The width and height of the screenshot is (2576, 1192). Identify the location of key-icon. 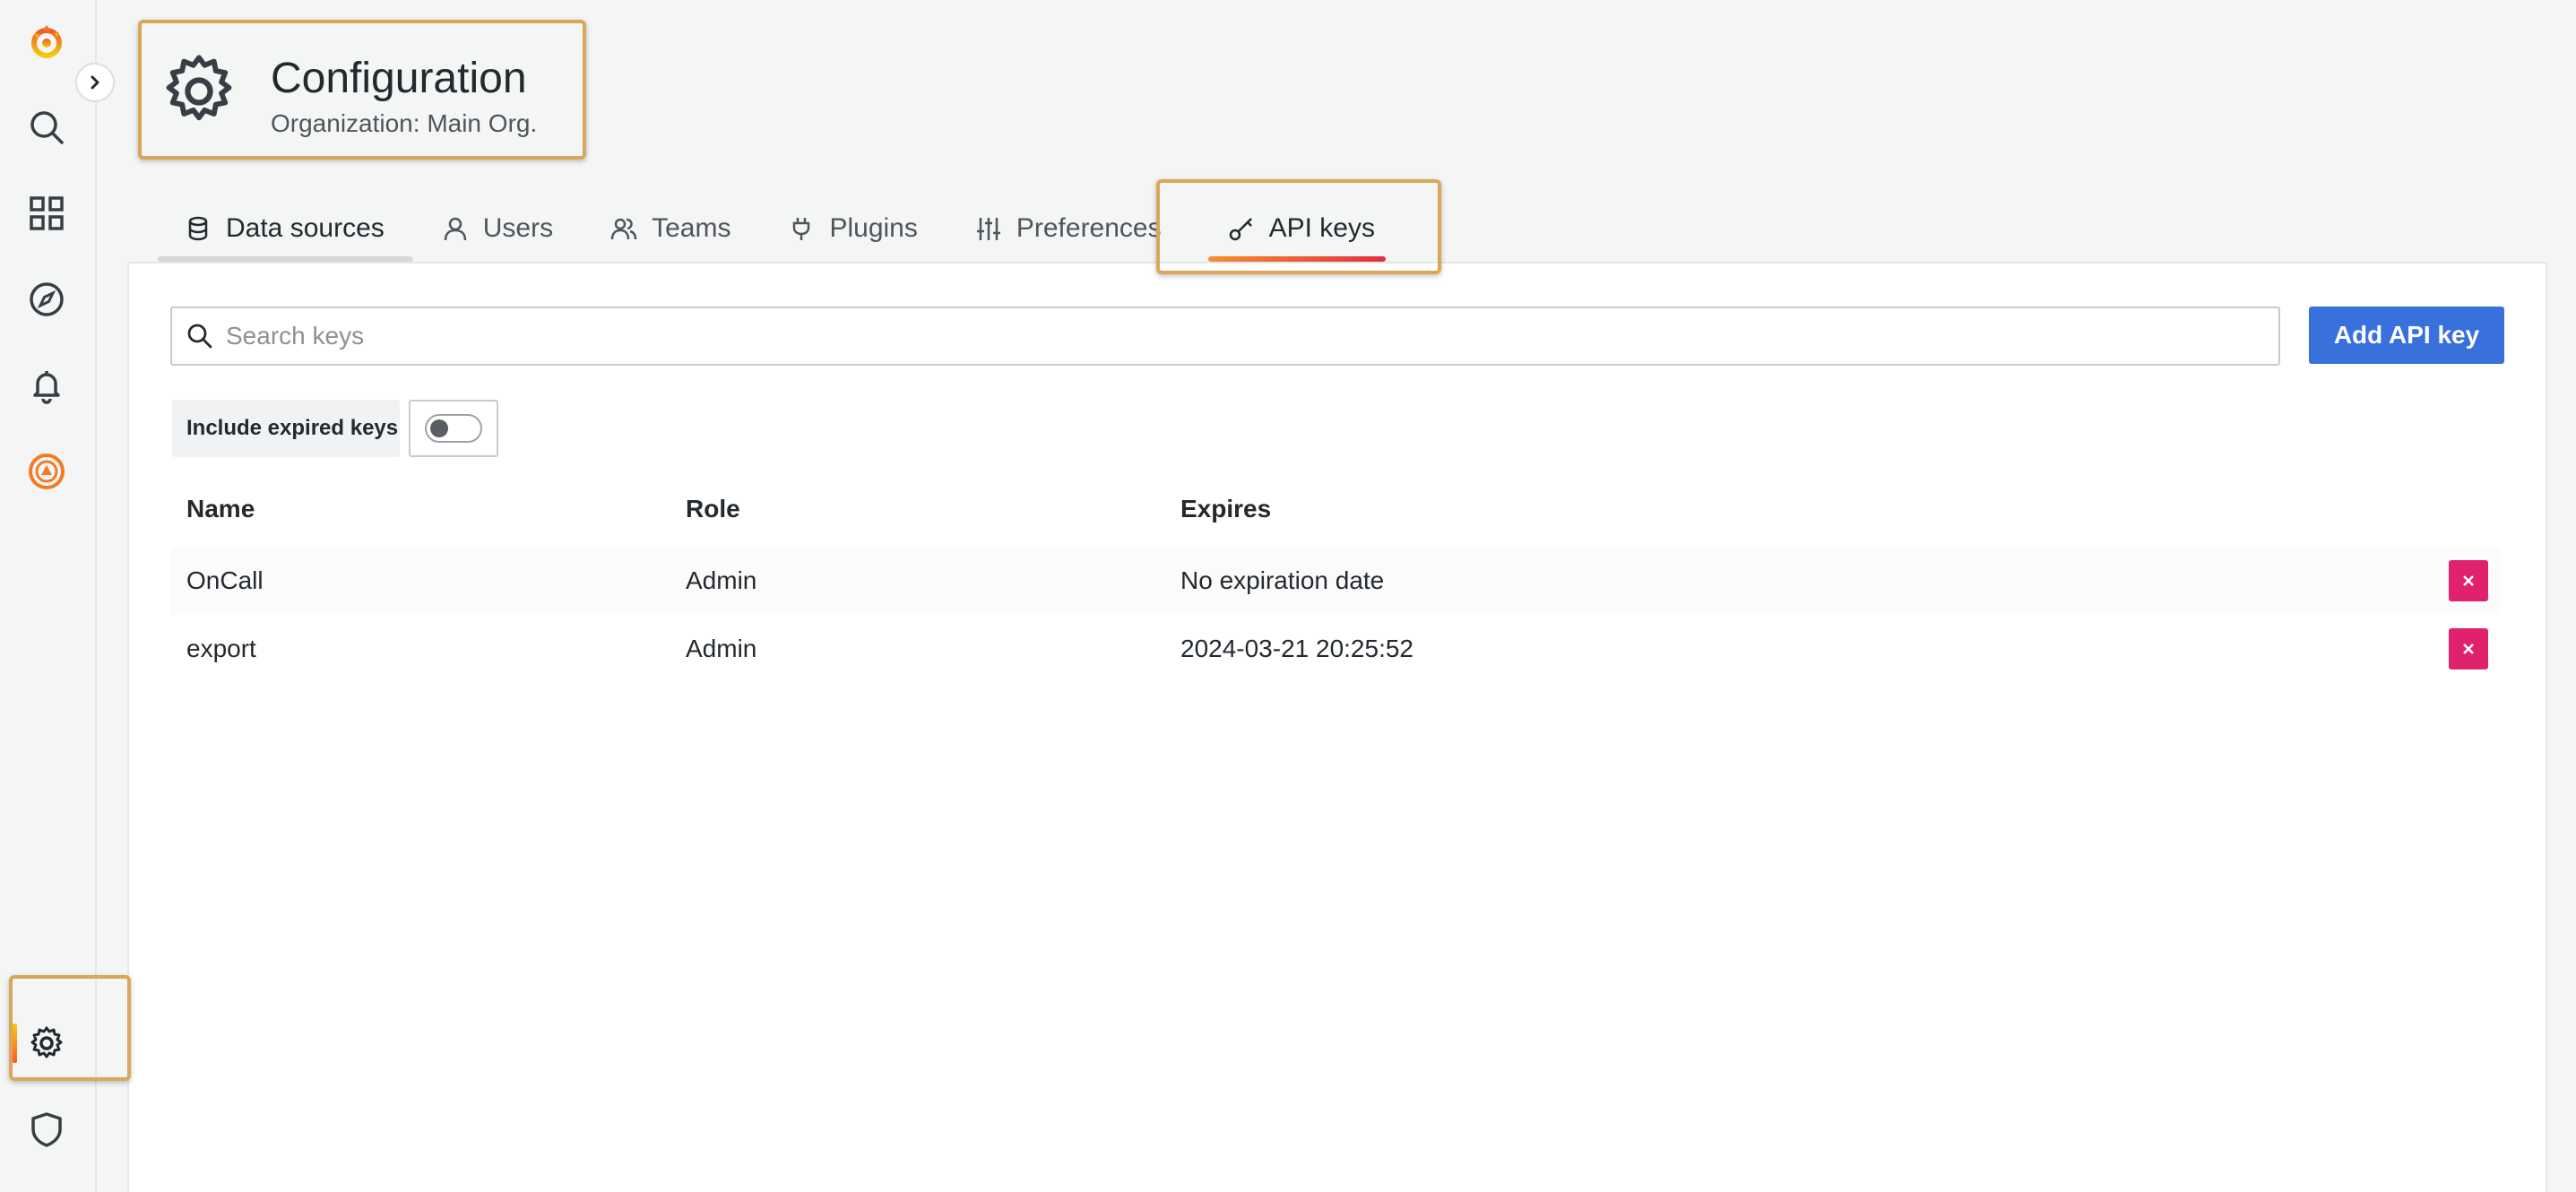
(1240, 229).